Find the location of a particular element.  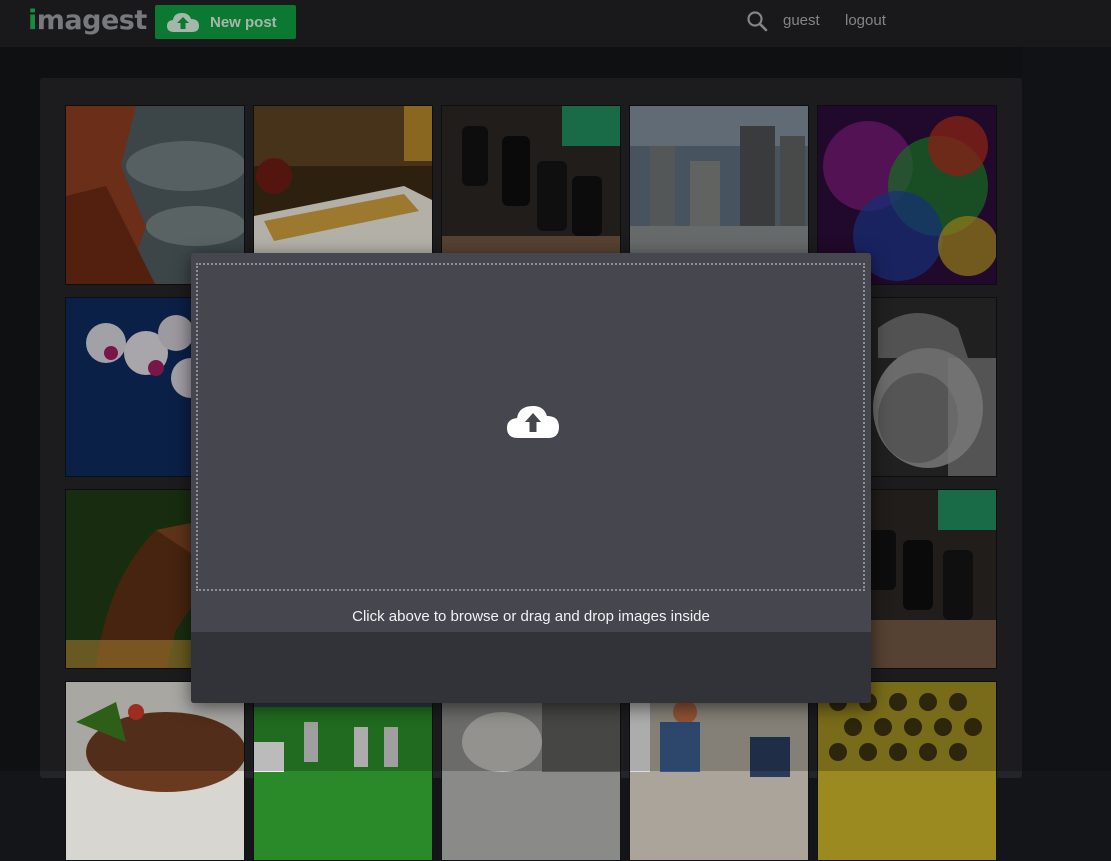

new-post-label: New post is located at coordinates (243, 22).